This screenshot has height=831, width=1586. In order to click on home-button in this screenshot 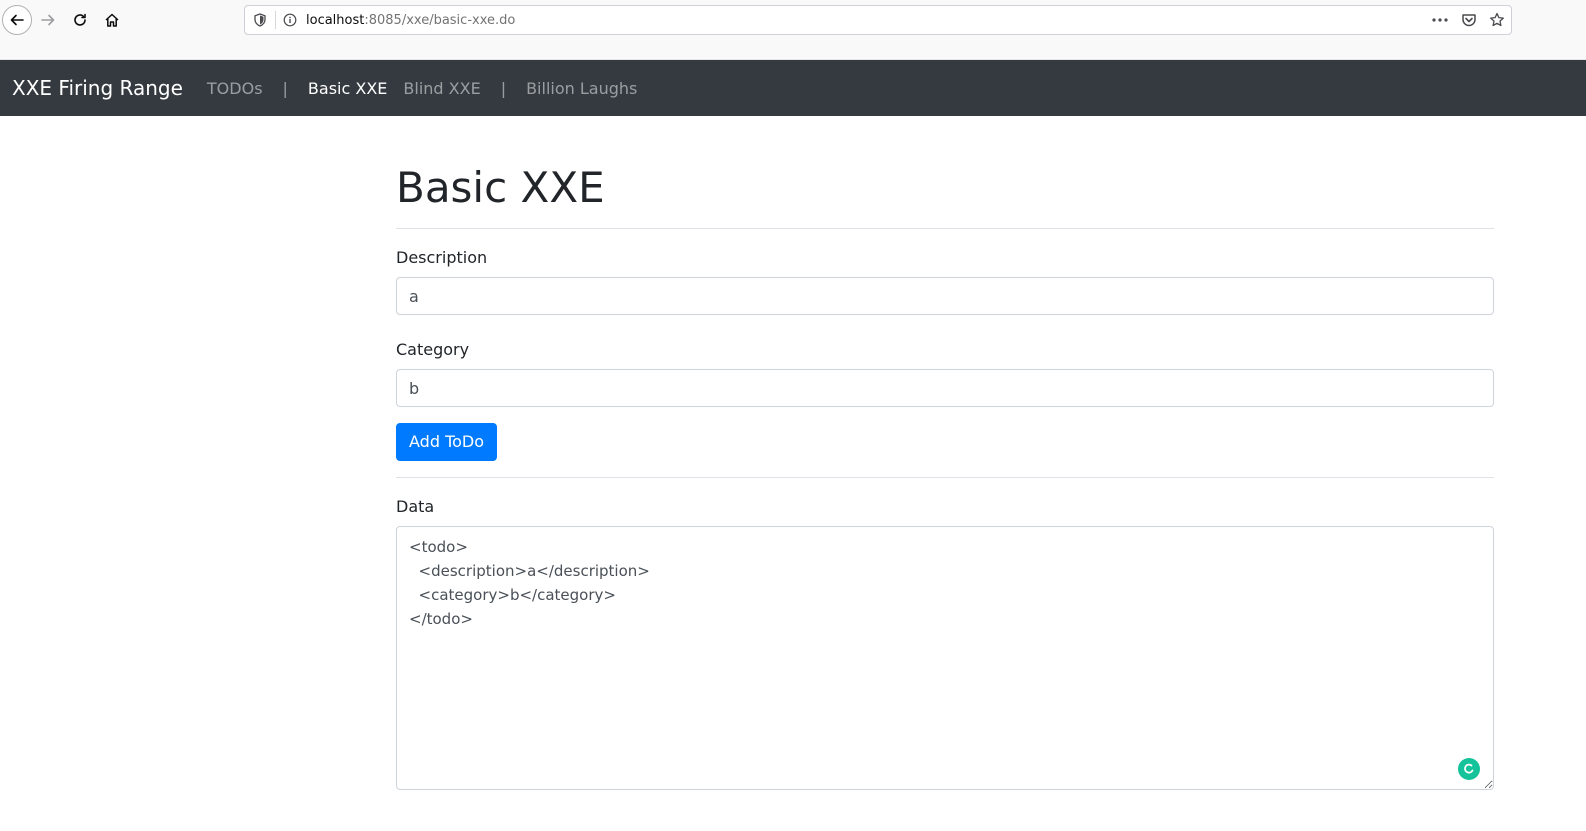, I will do `click(112, 20)`.